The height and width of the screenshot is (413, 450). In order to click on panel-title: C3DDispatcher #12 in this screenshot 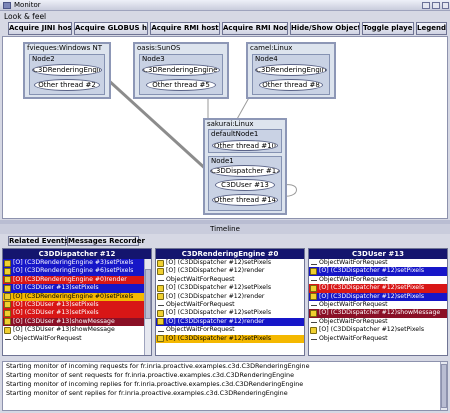, I will do `click(77, 254)`.